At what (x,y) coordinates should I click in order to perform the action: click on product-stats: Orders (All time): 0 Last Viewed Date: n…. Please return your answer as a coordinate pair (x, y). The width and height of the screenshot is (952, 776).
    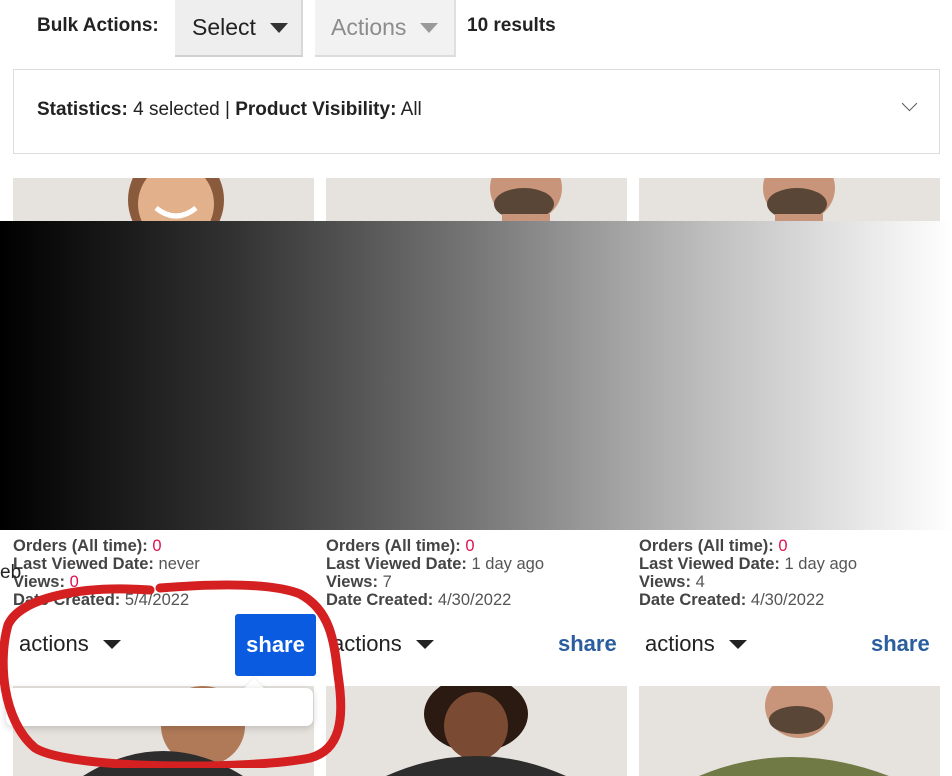
    Looking at the image, I should click on (106, 573).